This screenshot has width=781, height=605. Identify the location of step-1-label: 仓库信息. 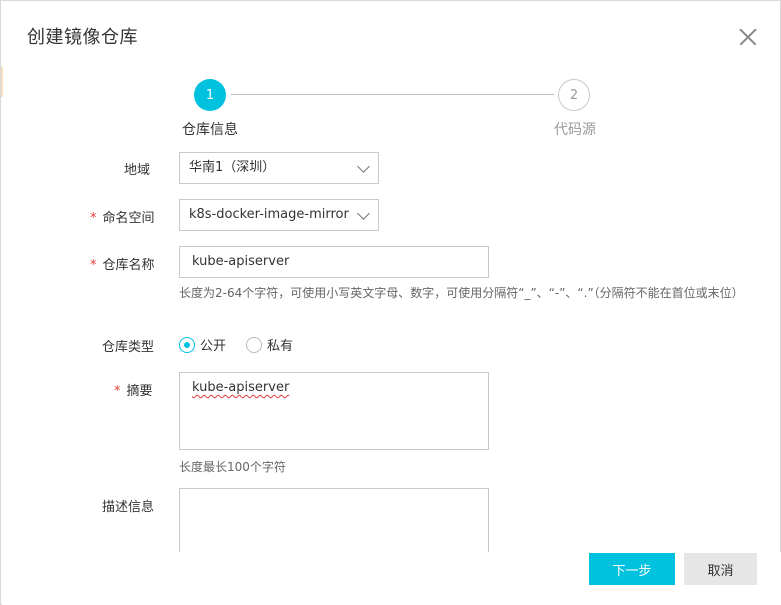
(210, 130).